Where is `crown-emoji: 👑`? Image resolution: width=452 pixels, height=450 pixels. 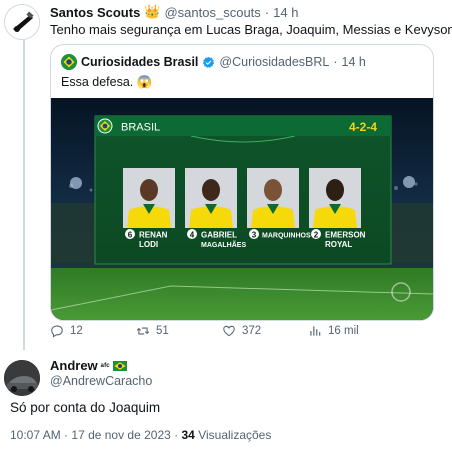
crown-emoji: 👑 is located at coordinates (152, 11).